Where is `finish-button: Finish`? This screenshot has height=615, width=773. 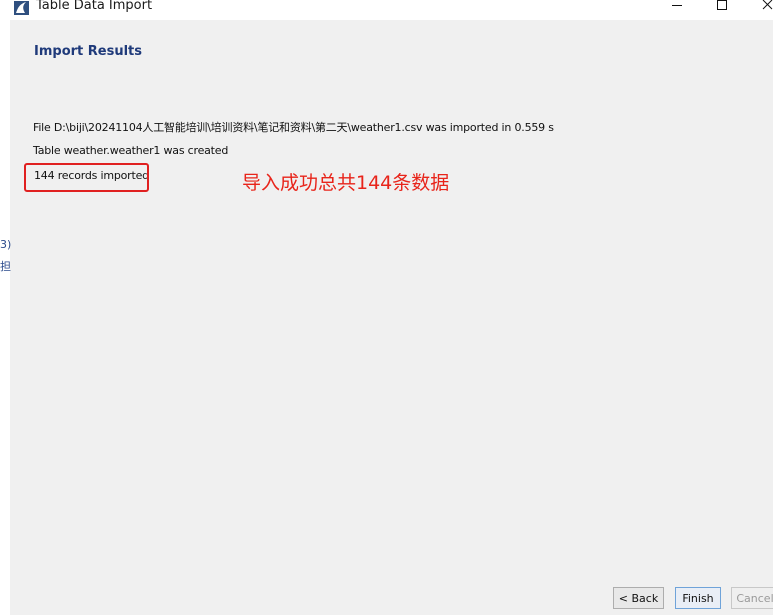
finish-button: Finish is located at coordinates (698, 598).